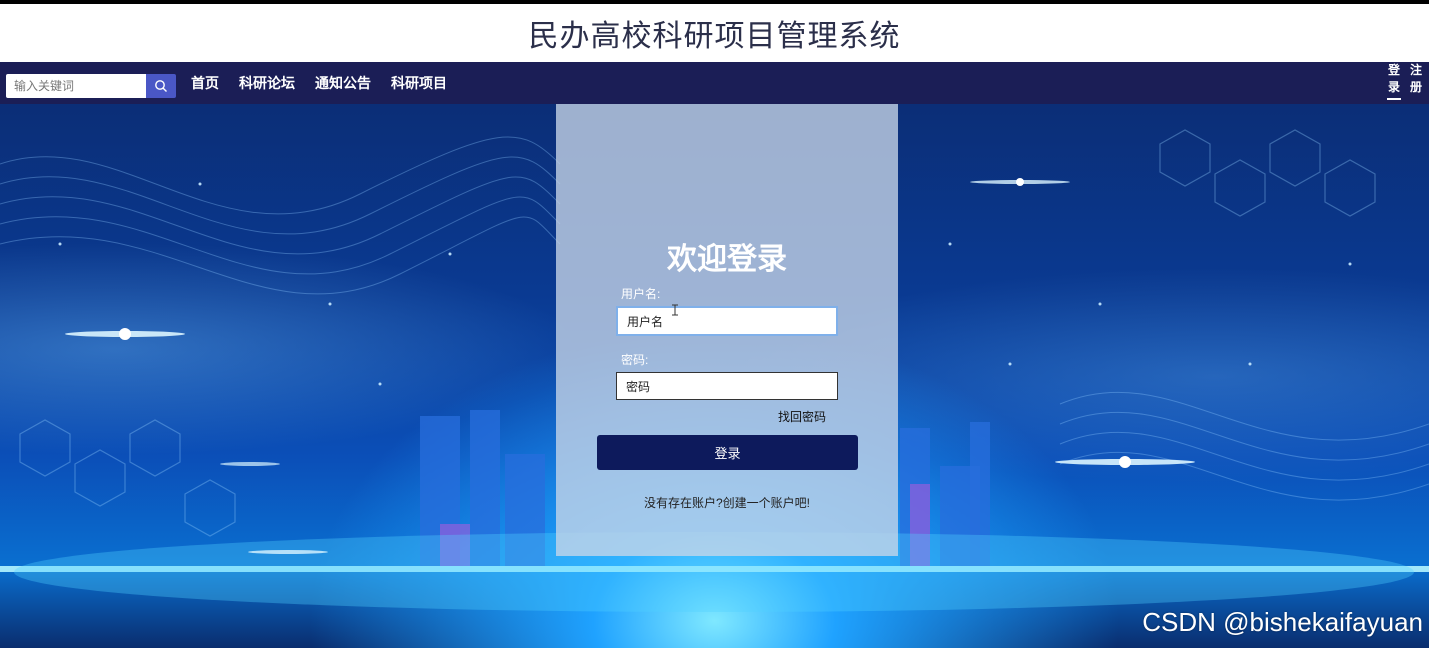 This screenshot has width=1429, height=648. I want to click on text-cursor-icon, so click(675, 310).